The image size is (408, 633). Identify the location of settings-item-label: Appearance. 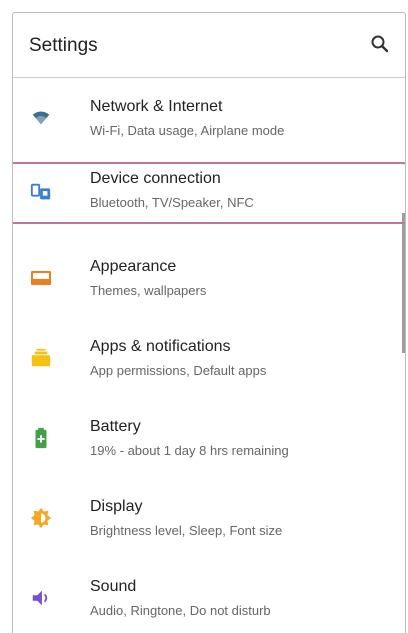
(133, 266).